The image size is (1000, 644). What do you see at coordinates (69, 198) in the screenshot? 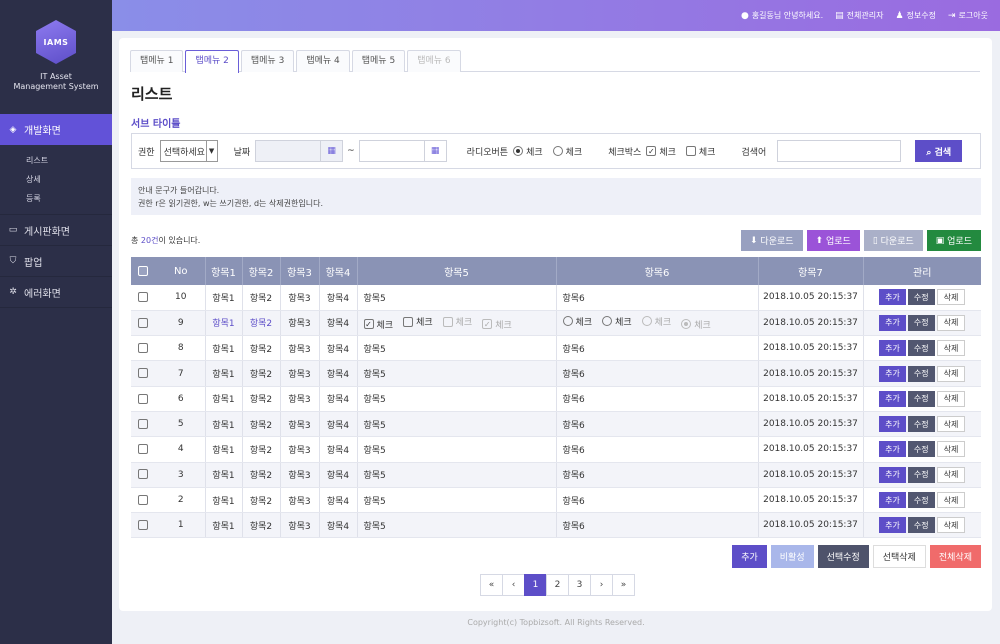
I see `subnav-item-register: 등록` at bounding box center [69, 198].